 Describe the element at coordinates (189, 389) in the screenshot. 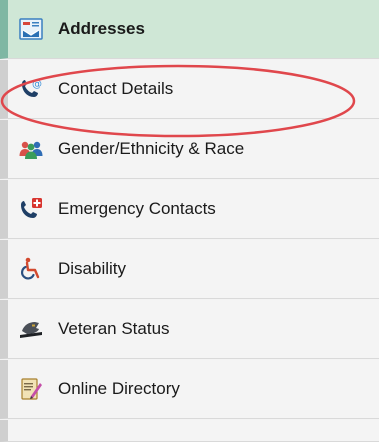

I see `menu-item-online-directory: Online Directory` at that location.